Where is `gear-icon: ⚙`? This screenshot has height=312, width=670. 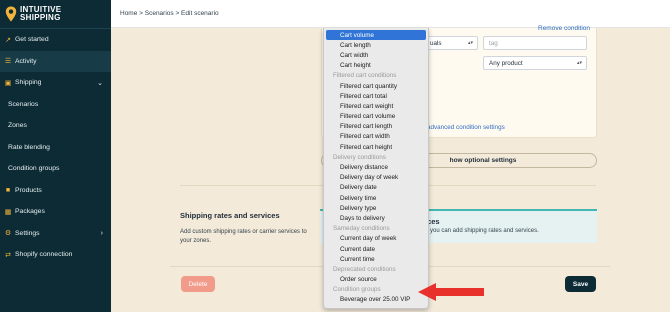
gear-icon: ⚙ is located at coordinates (8, 234).